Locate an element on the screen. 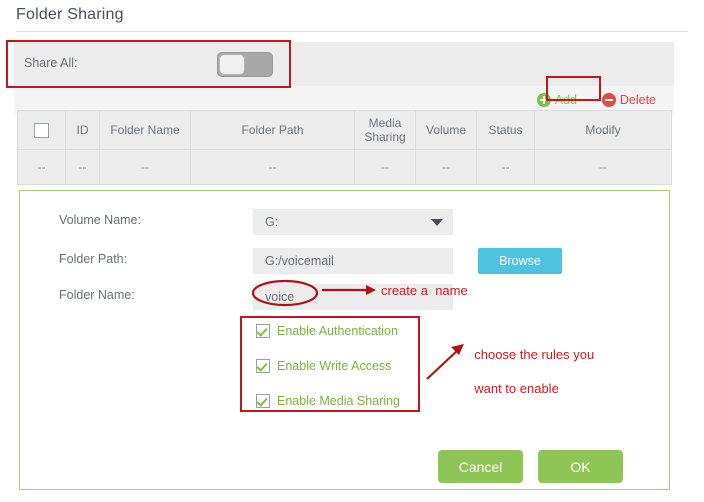 The image size is (704, 502). folder-name-control is located at coordinates (353, 297).